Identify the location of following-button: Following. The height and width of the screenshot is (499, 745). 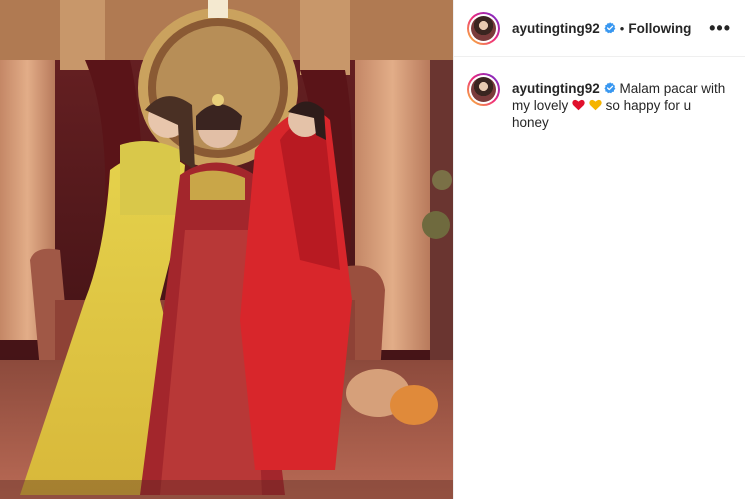
(659, 28).